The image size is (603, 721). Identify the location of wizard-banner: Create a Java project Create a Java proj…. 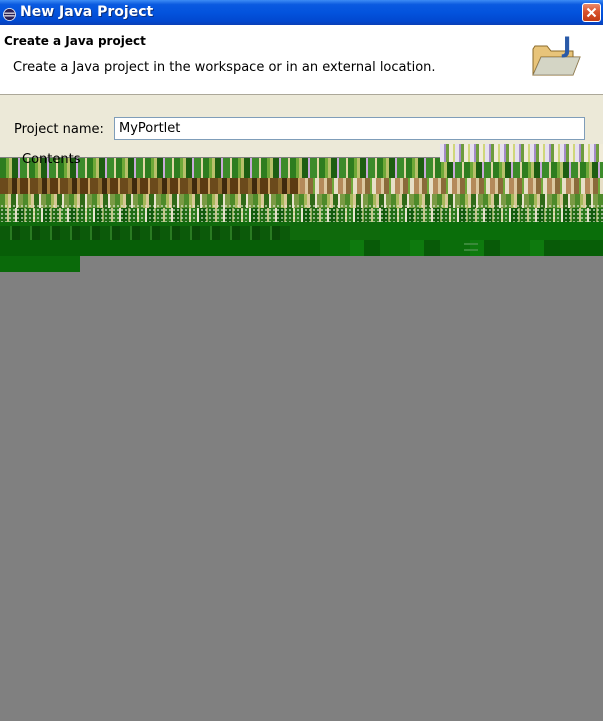
(301, 60).